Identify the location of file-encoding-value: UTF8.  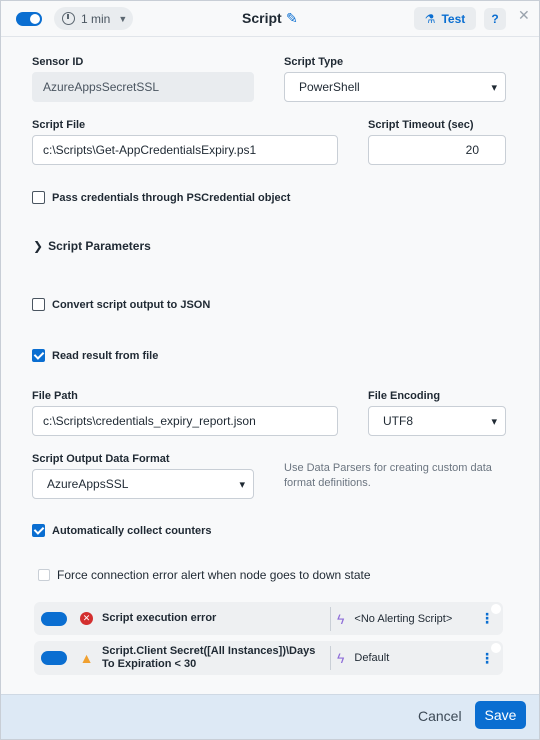
(398, 421).